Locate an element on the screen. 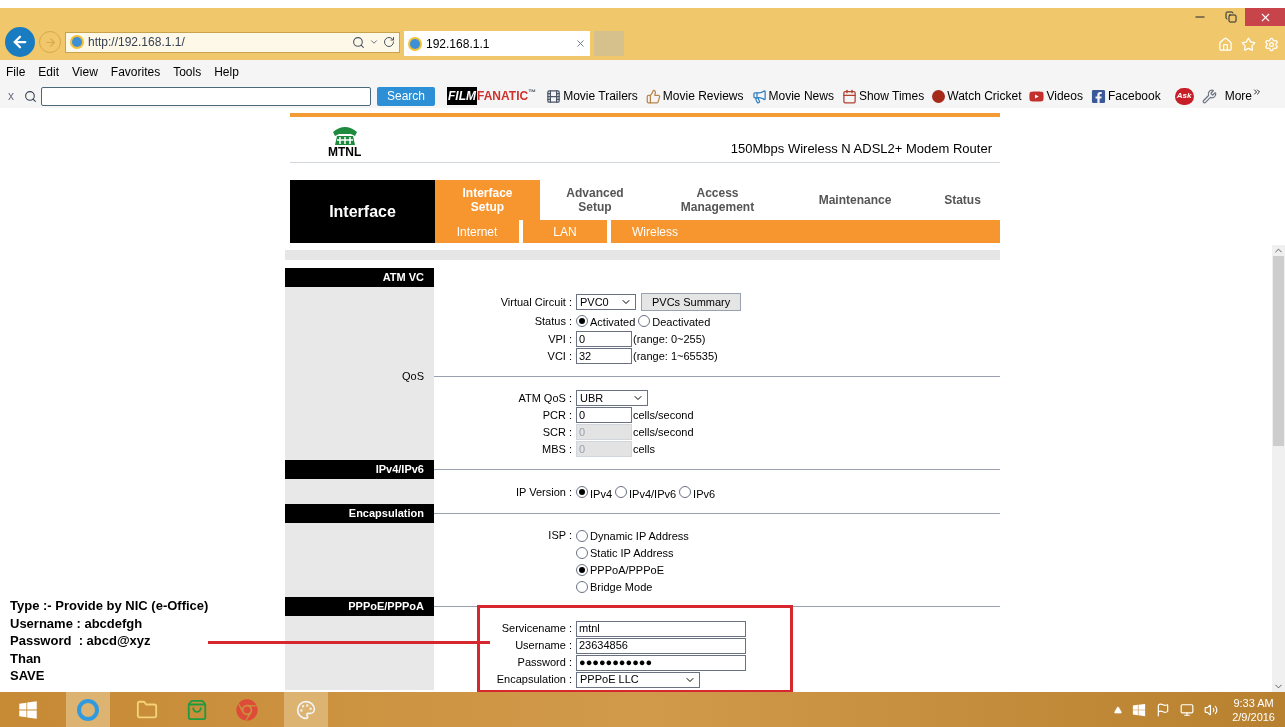  dropdown-field: PPPoE LLC is located at coordinates (638, 679).